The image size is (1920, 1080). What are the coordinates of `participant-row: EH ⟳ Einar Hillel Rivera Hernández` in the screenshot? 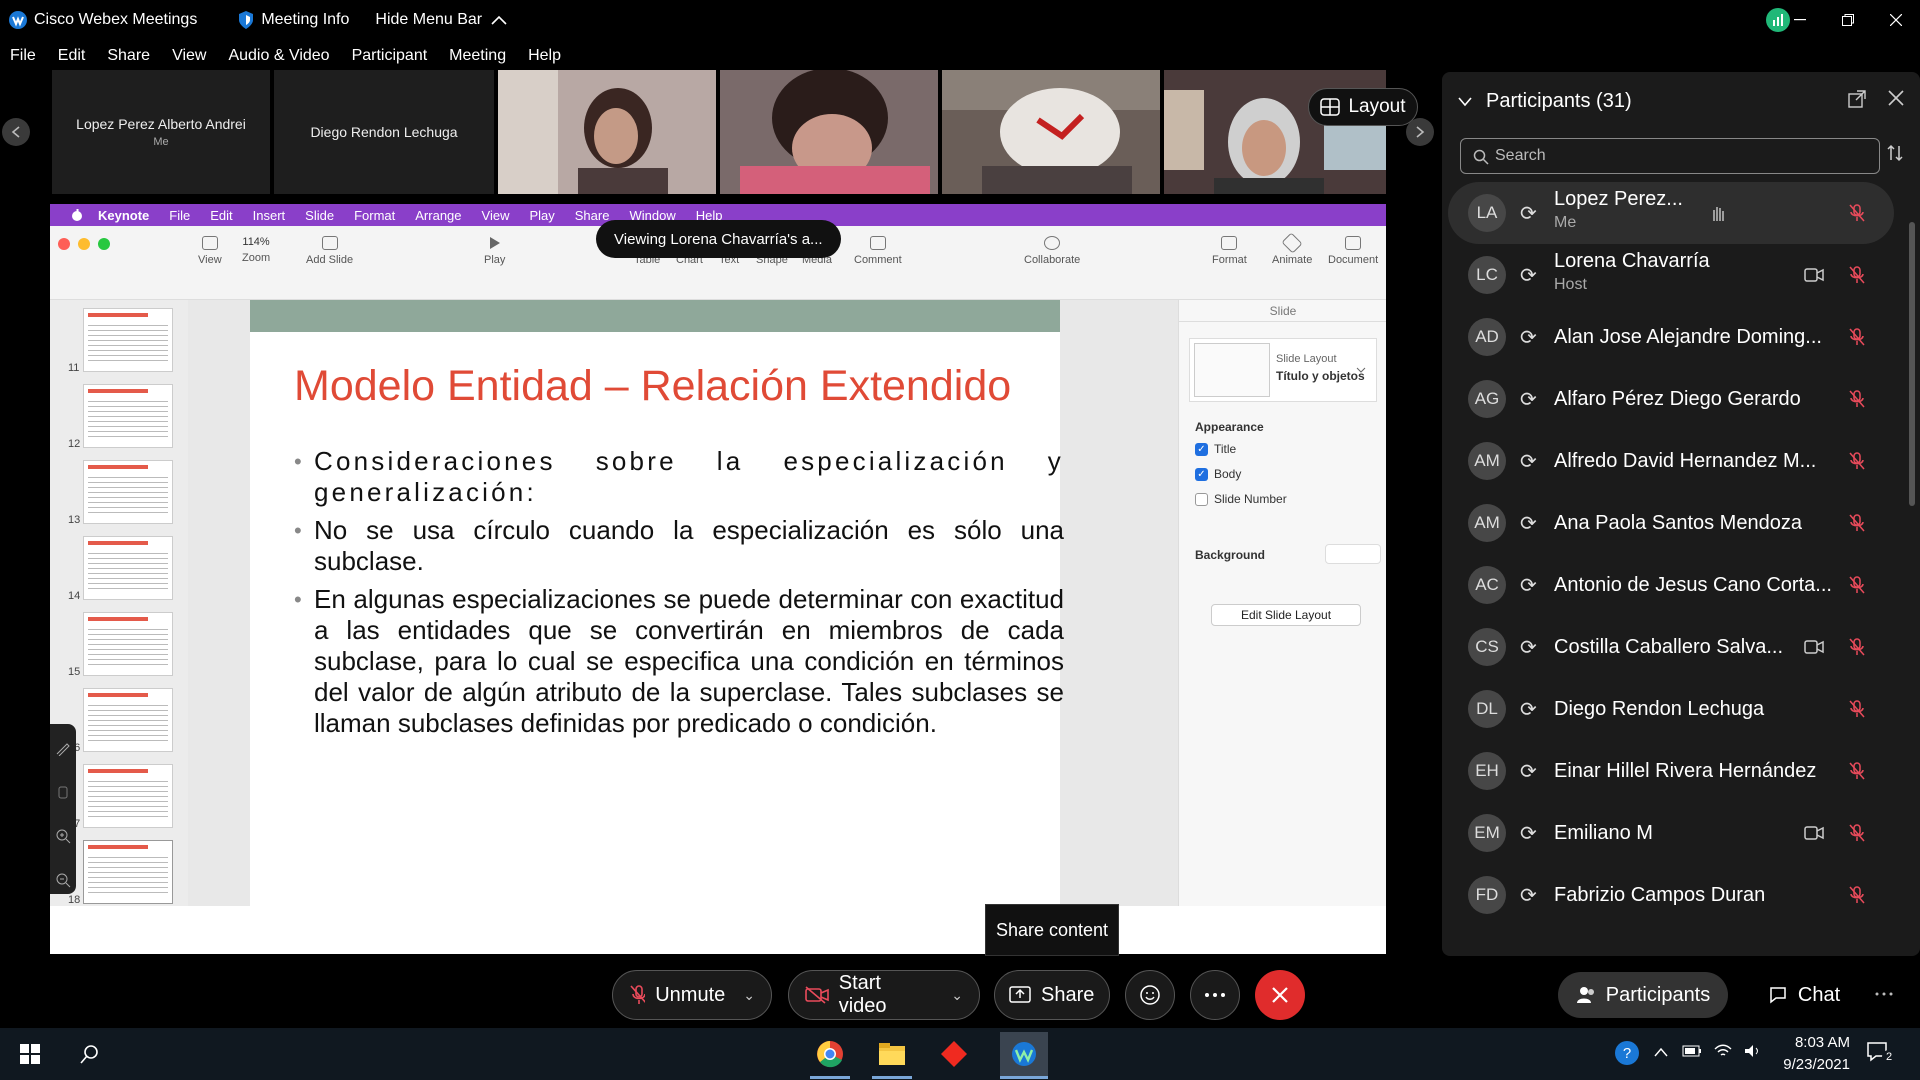 It's located at (1671, 771).